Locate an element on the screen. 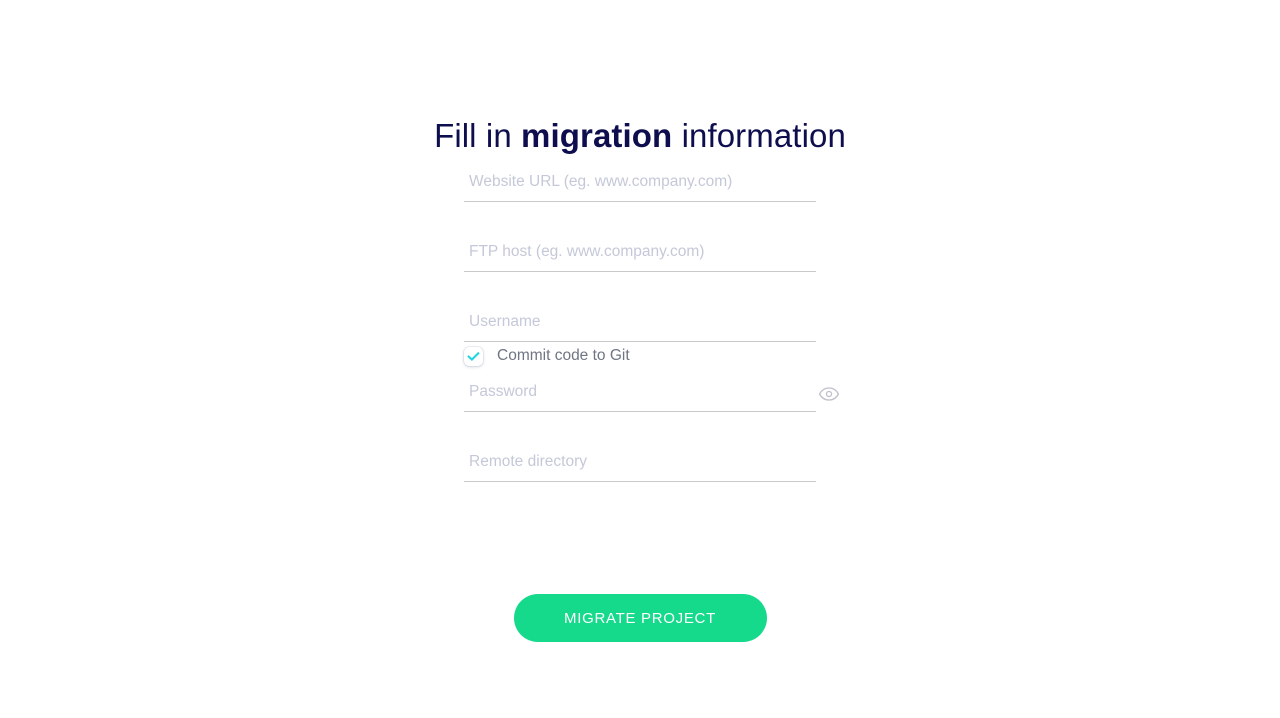  submit-button-container: MIGRATE PROJECT is located at coordinates (640, 618).